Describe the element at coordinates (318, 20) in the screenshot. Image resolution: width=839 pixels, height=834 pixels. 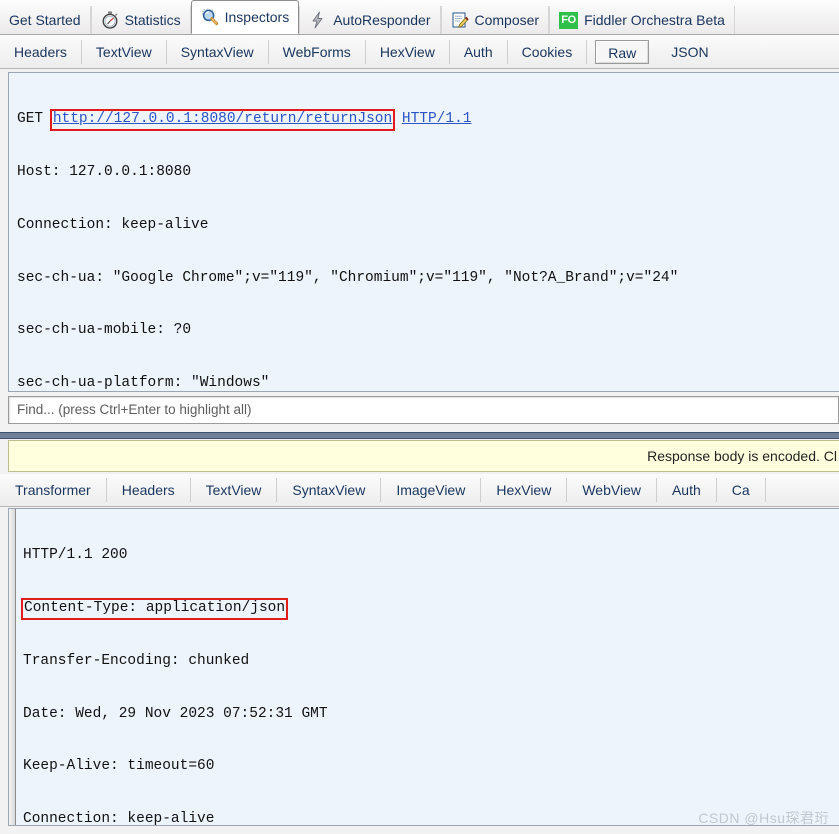
I see `lightning-icon` at that location.